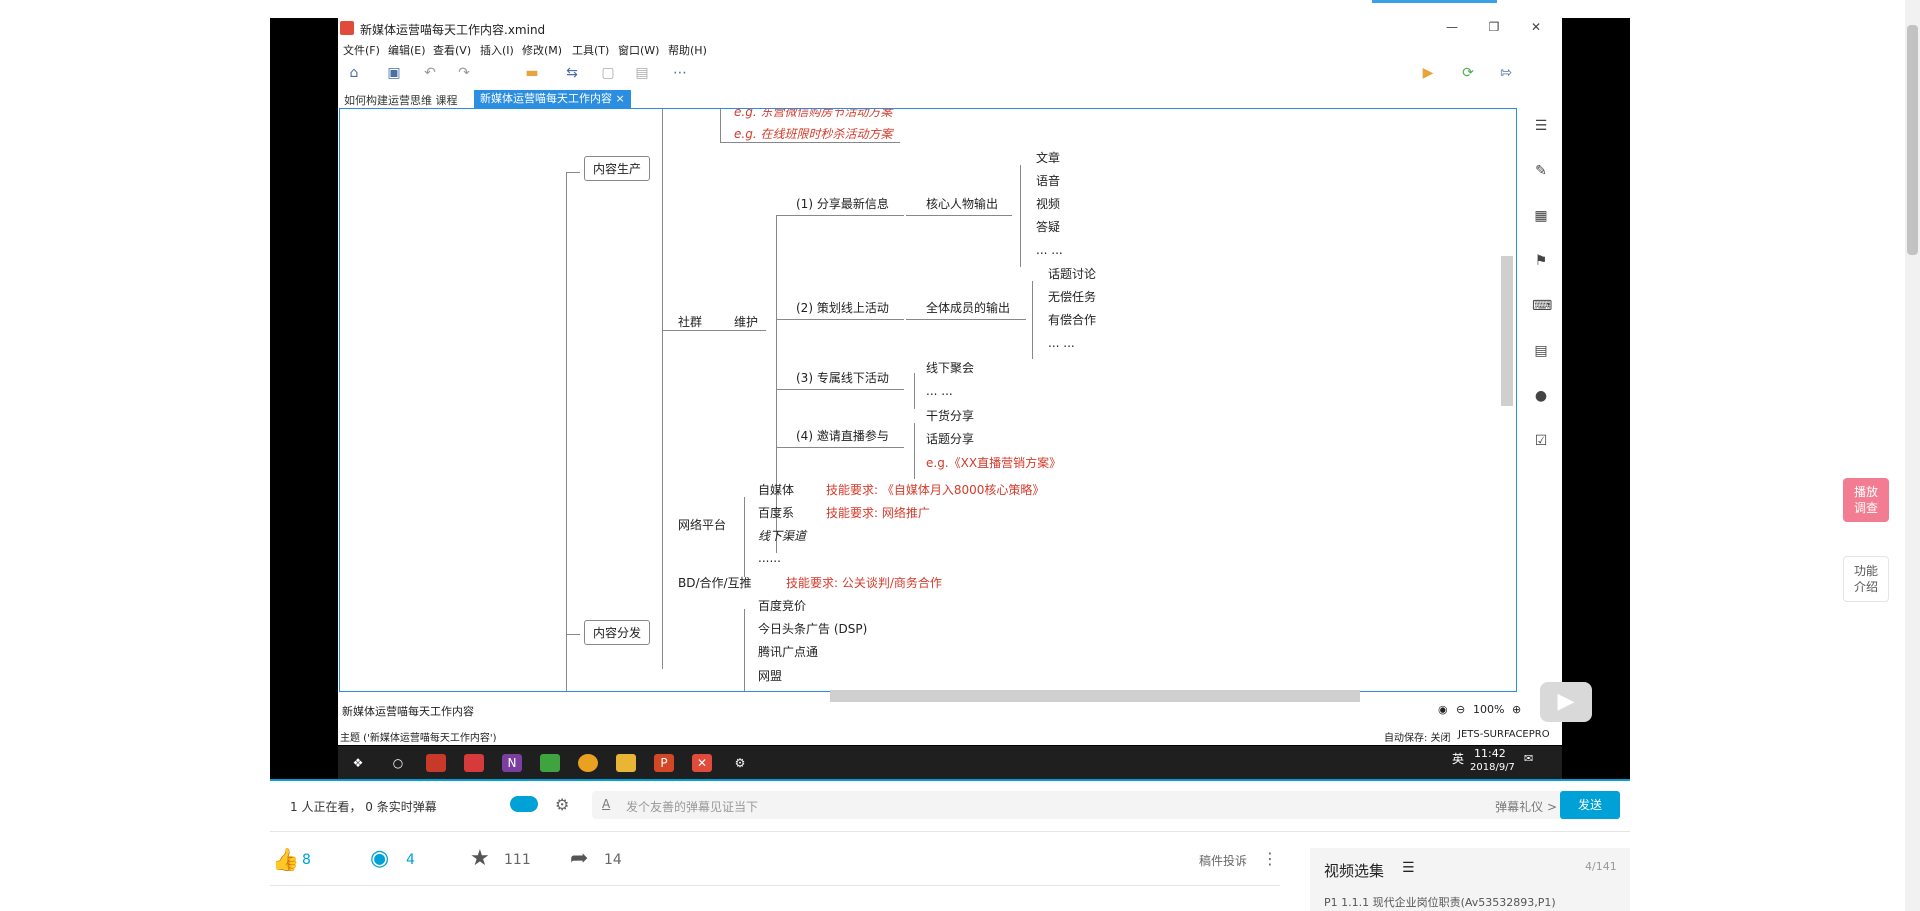 The height and width of the screenshot is (911, 1920). I want to click on explorer-icon, so click(626, 763).